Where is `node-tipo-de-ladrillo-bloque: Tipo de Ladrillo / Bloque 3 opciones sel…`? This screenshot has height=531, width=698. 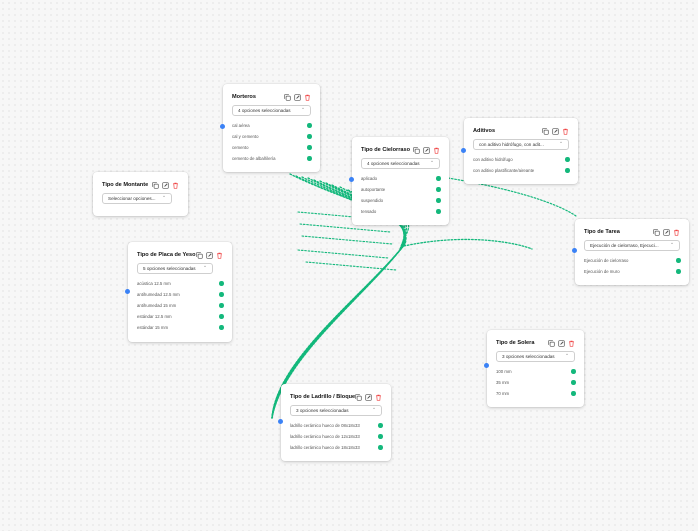 node-tipo-de-ladrillo-bloque: Tipo de Ladrillo / Bloque 3 opciones sel… is located at coordinates (334, 422).